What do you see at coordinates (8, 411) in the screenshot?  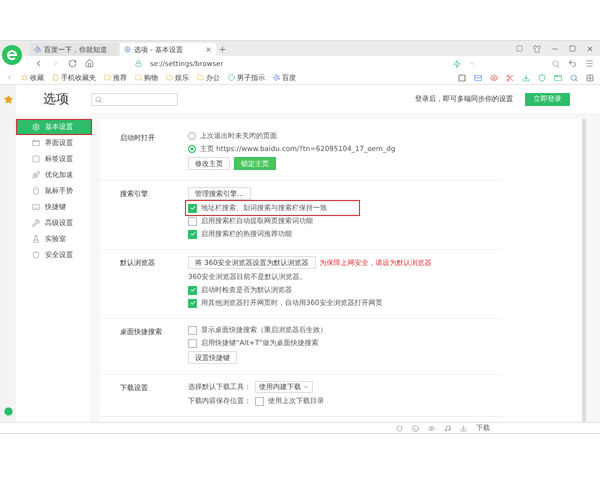 I see `status-icon` at bounding box center [8, 411].